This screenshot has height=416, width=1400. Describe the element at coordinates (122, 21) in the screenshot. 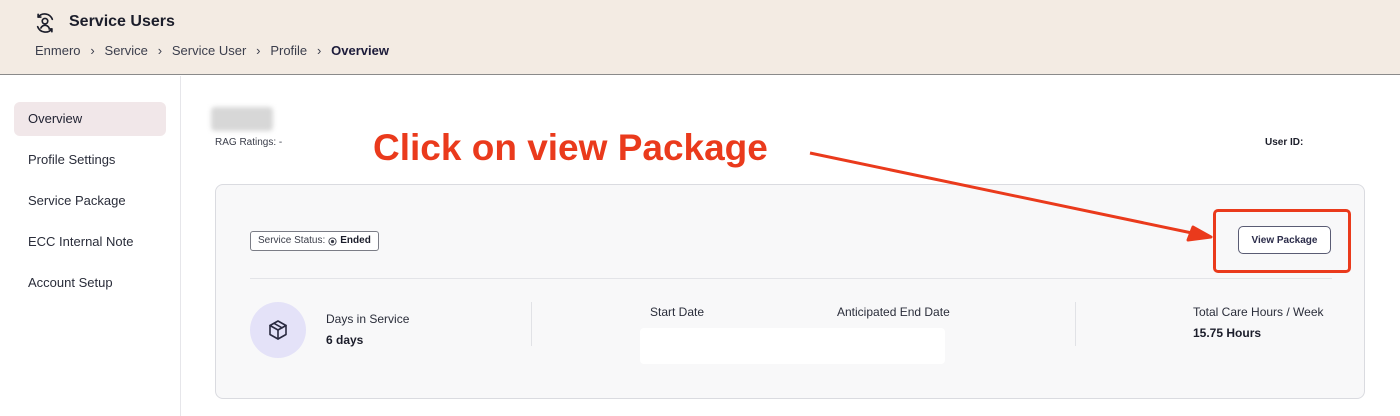

I see `page-title: Service Users` at that location.